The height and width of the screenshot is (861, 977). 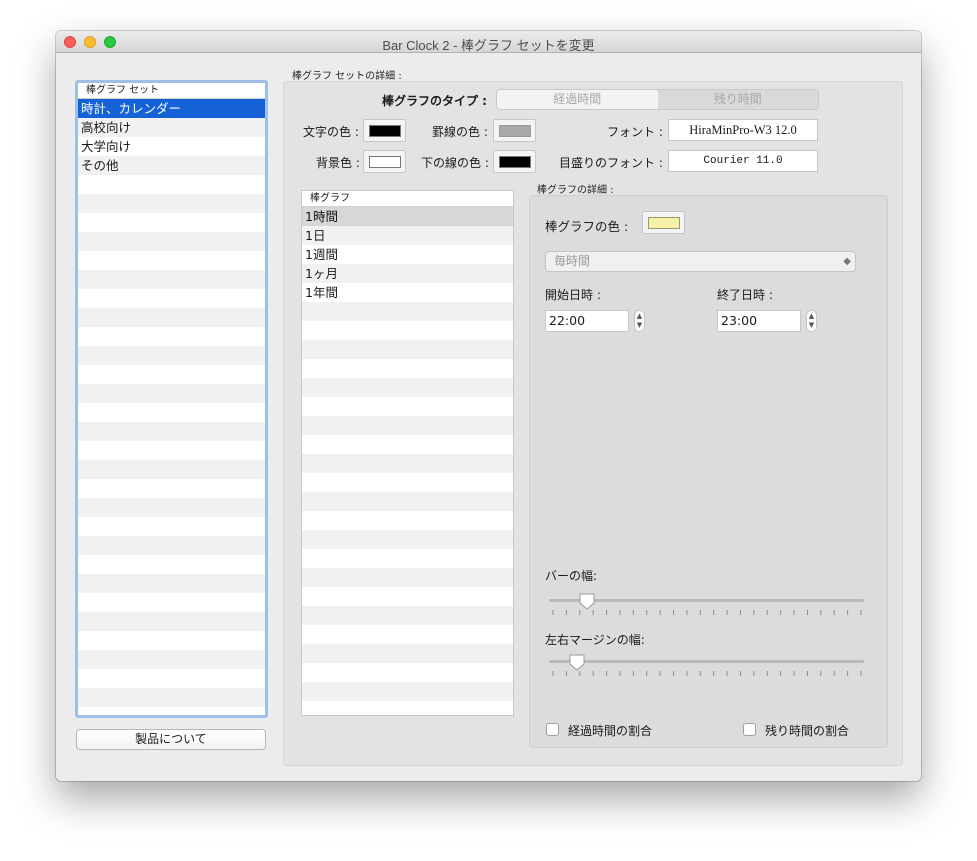 I want to click on remaining-ratio-label: 残り時間の割合, so click(x=807, y=731).